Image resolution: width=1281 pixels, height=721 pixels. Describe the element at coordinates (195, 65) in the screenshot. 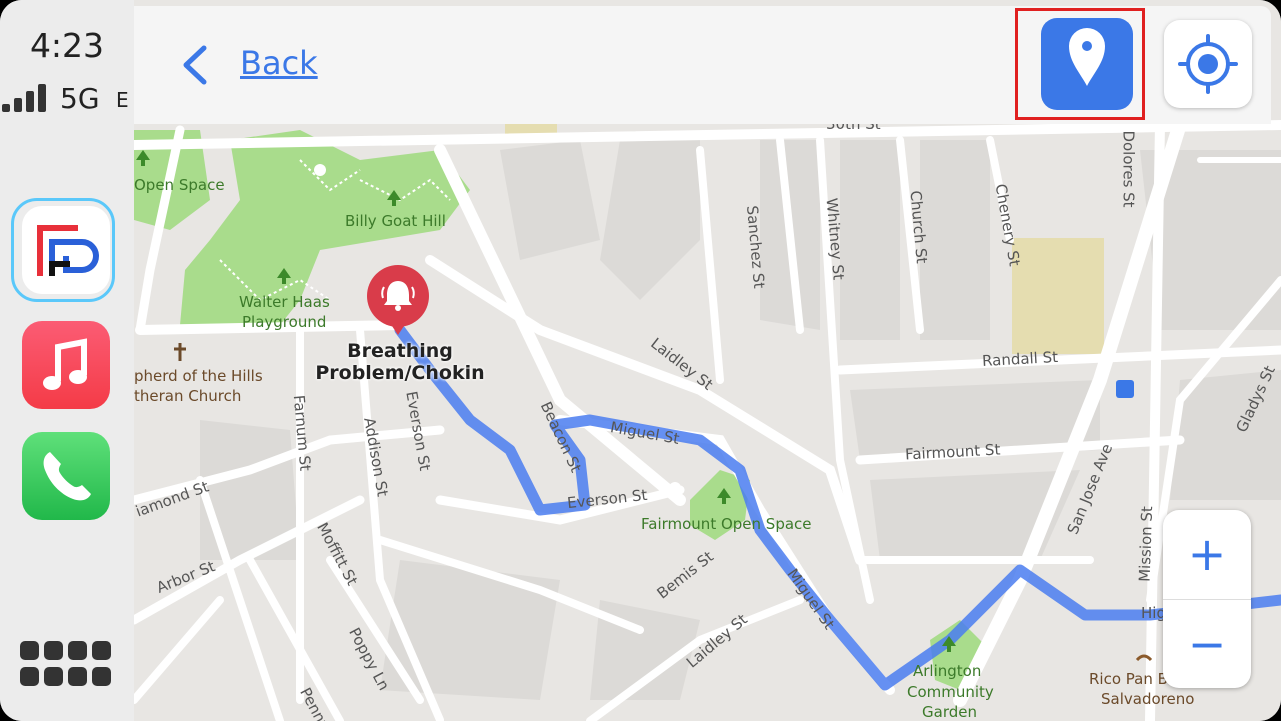

I see `chevron-left-icon` at that location.